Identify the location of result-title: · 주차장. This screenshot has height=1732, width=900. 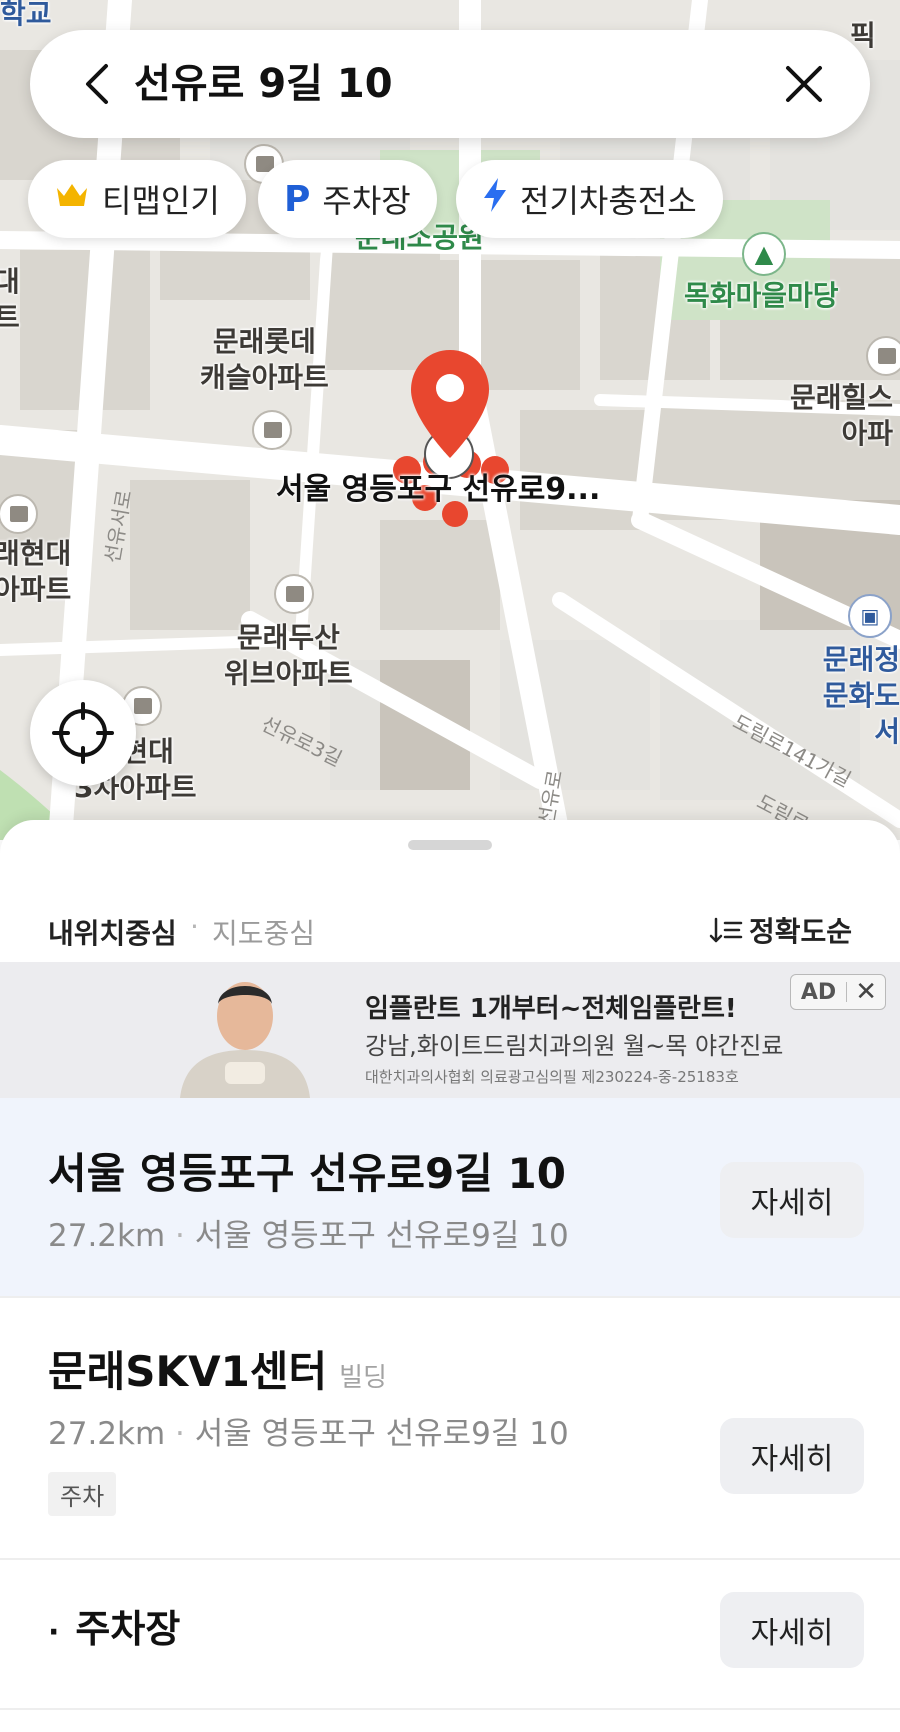
(114, 1625).